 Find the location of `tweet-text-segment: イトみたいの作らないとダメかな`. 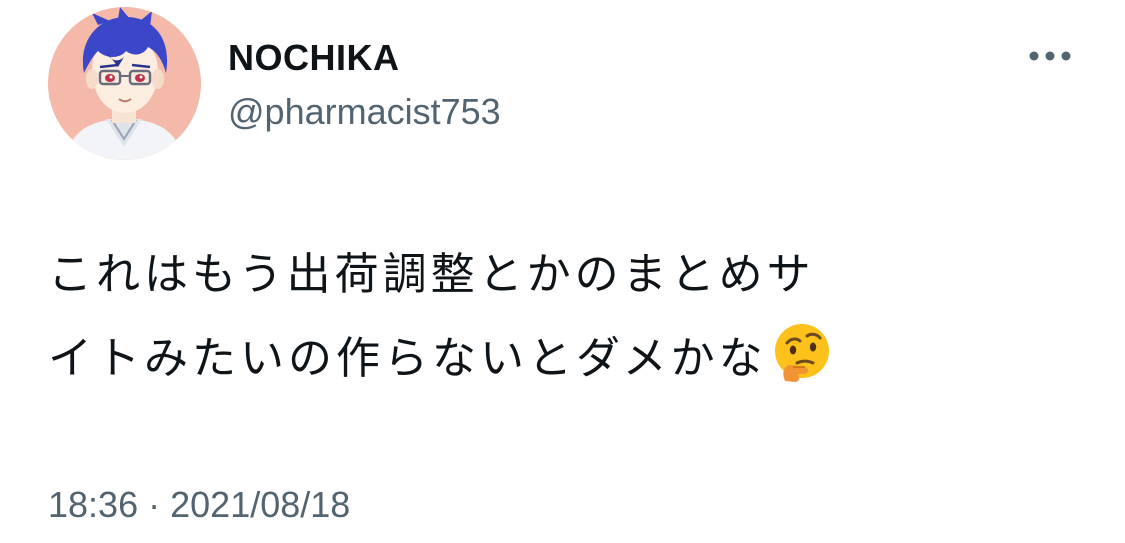

tweet-text-segment: イトみたいの作らないとダメかな is located at coordinates (407, 358).